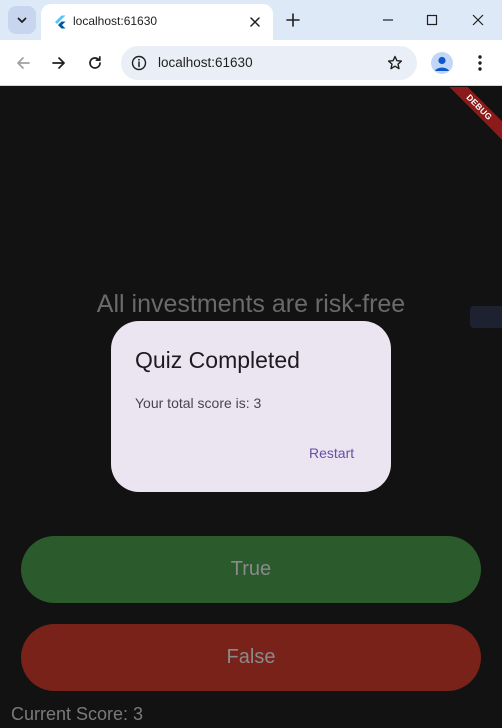 Image resolution: width=502 pixels, height=728 pixels. I want to click on reload-button, so click(95, 63).